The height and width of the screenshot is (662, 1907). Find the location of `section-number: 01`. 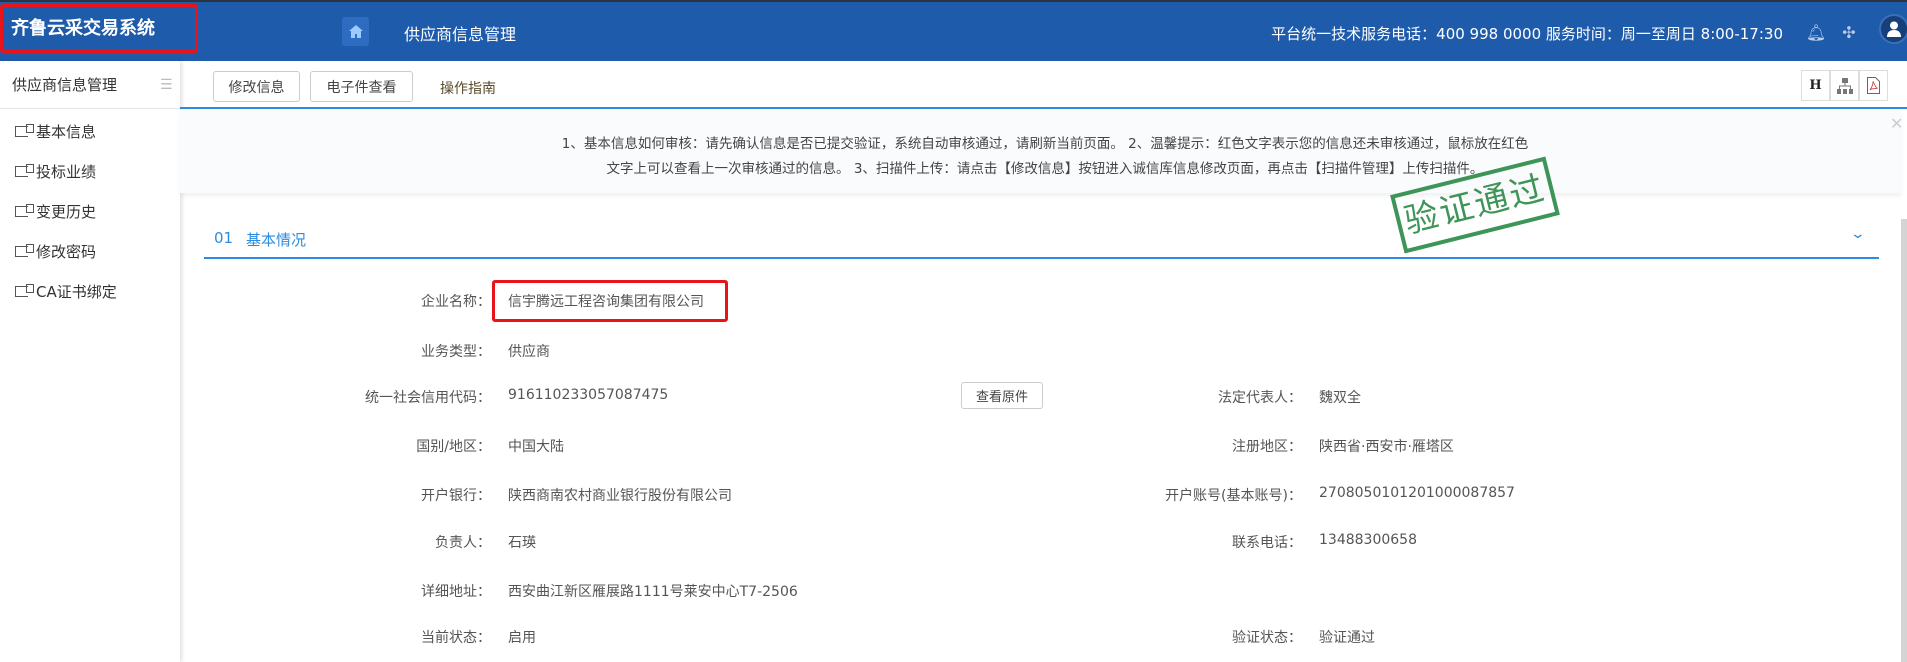

section-number: 01 is located at coordinates (224, 238).